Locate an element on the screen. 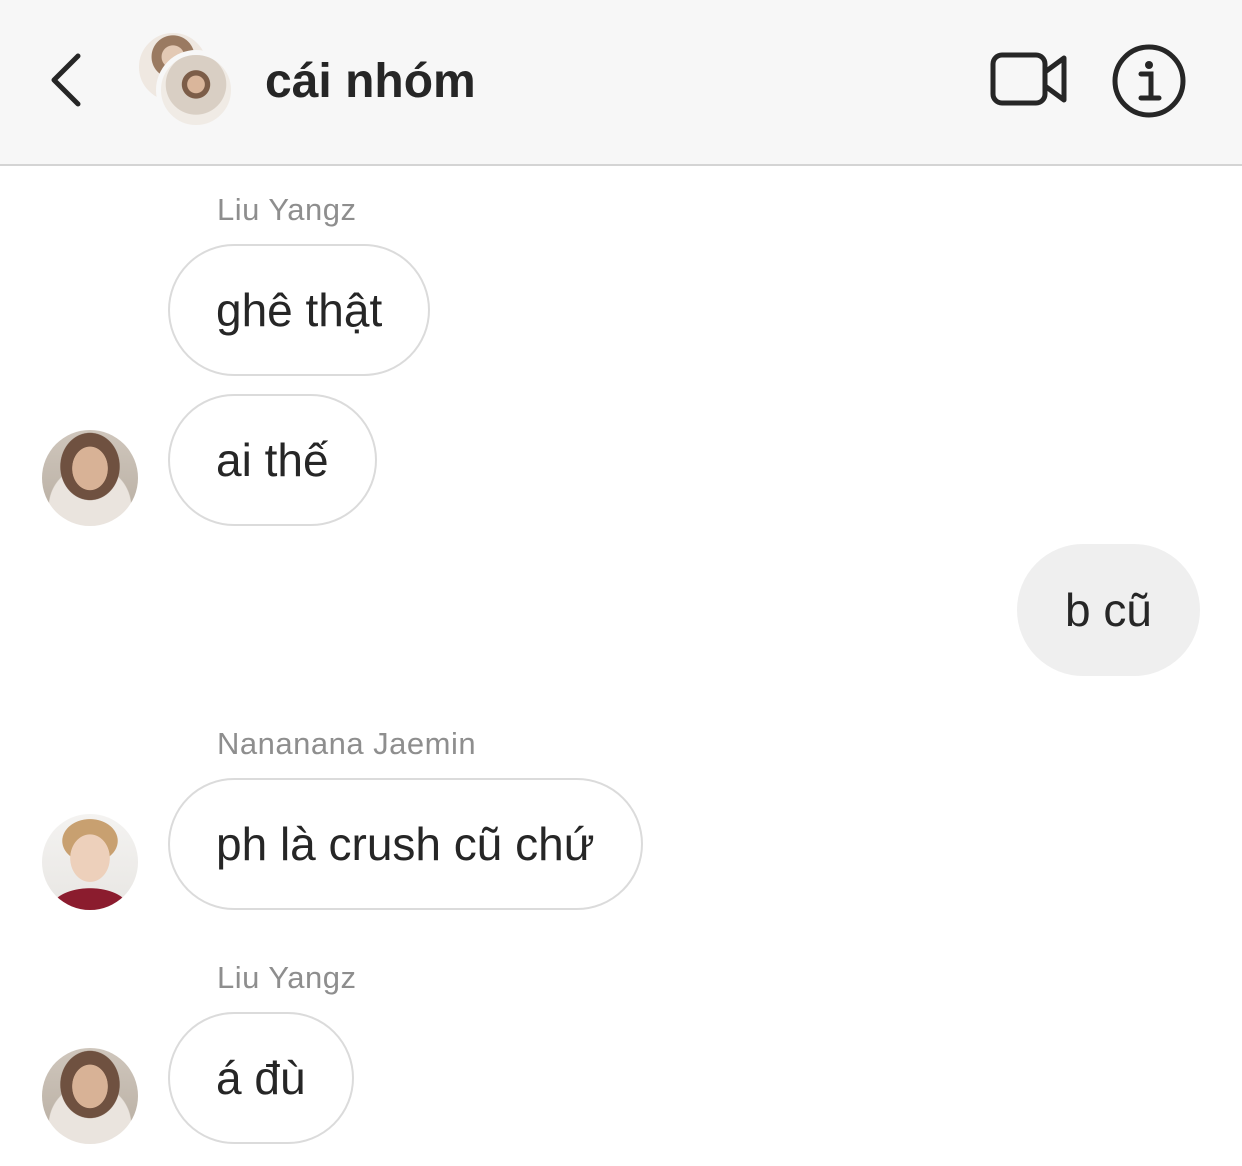 The image size is (1242, 1166). video-call-button is located at coordinates (1029, 79).